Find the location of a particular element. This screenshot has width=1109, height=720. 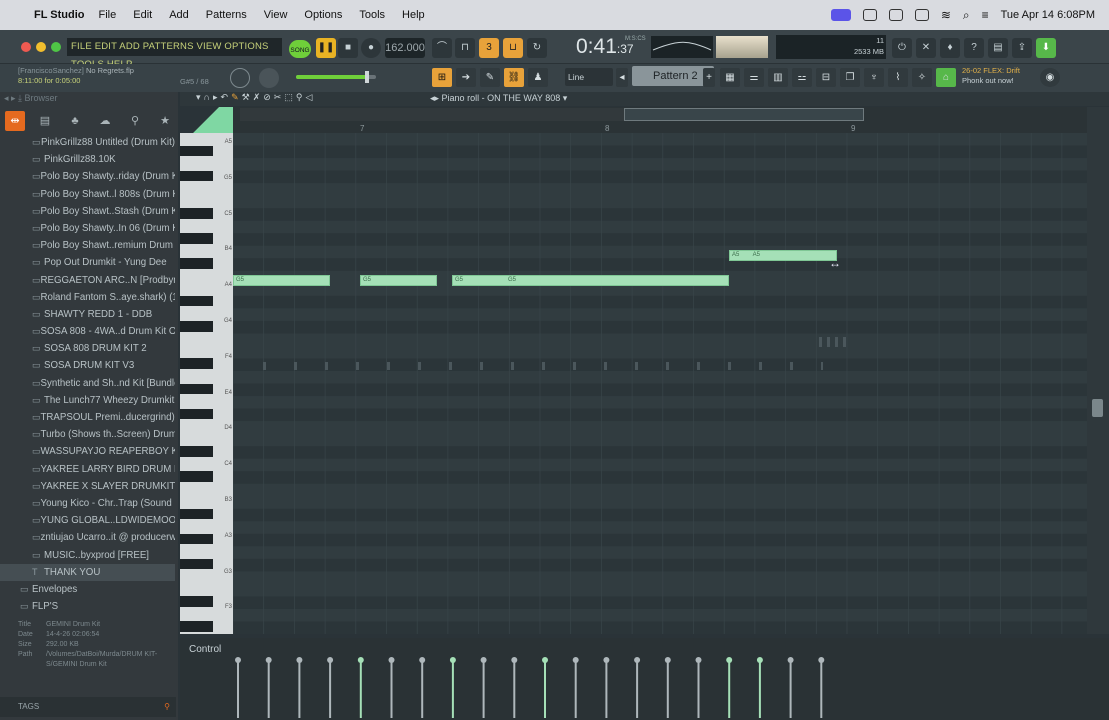

audio-icon is located at coordinates (895, 15).